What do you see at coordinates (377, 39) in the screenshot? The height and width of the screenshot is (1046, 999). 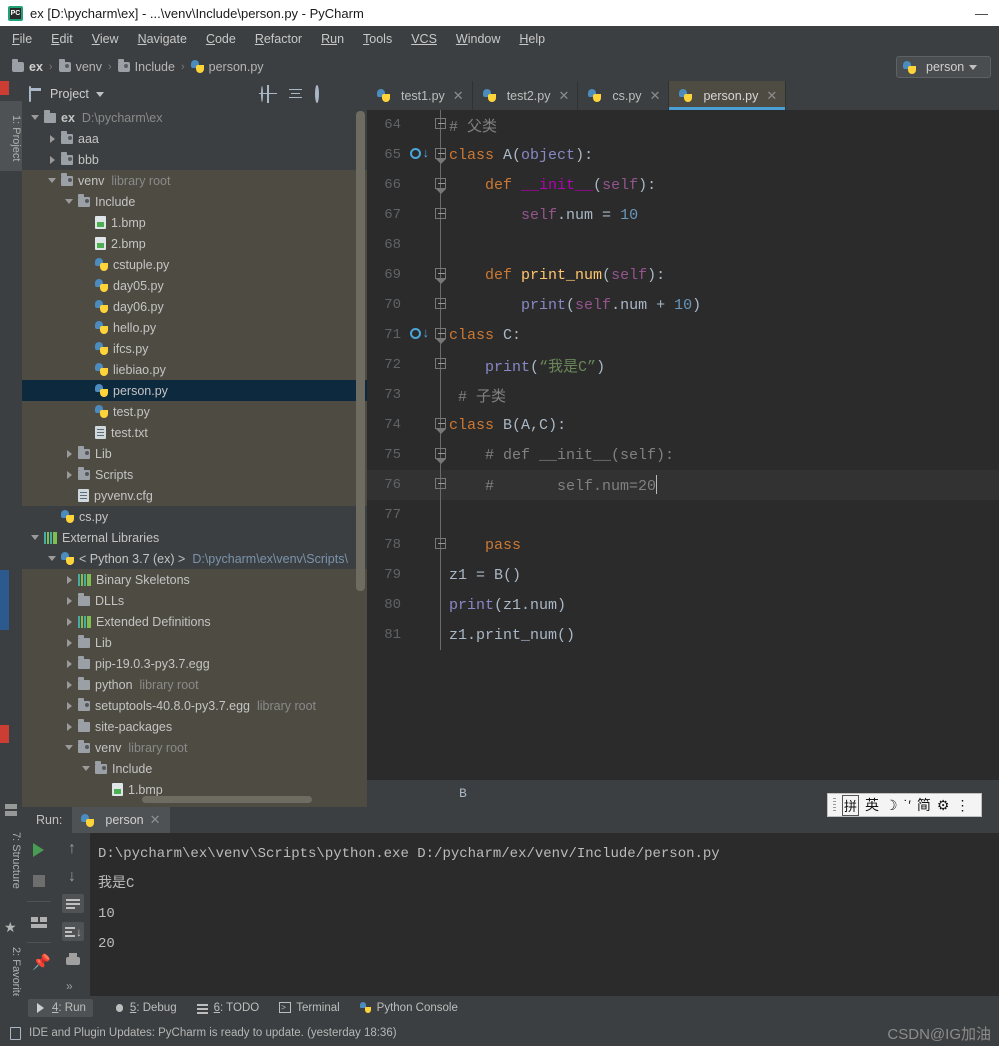 I see `menu-item-tools: Tools` at bounding box center [377, 39].